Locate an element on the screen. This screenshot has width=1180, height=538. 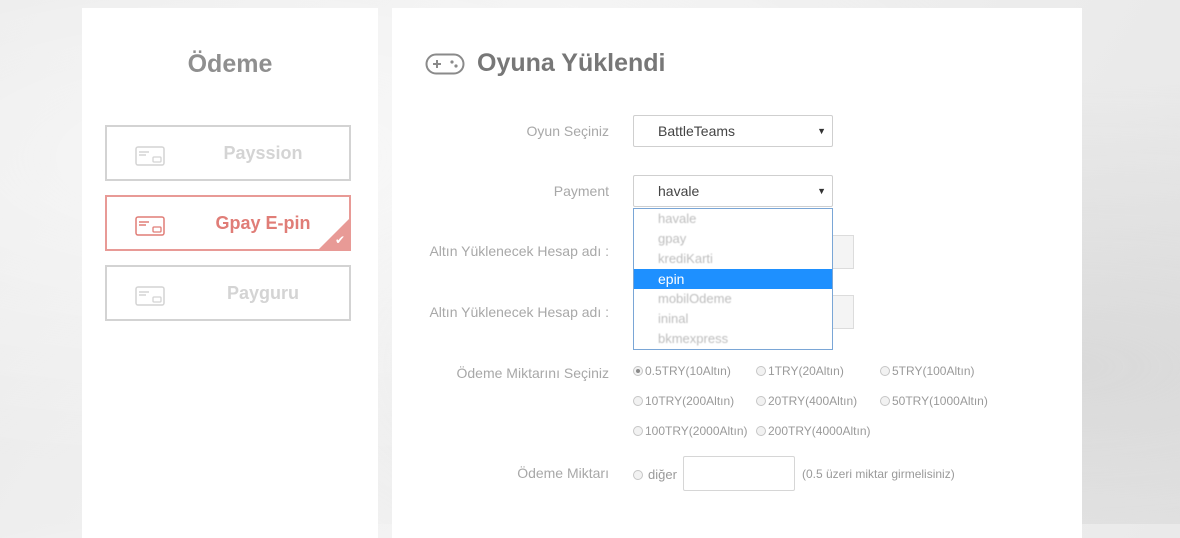
payment-select: havale ▼ is located at coordinates (733, 191).